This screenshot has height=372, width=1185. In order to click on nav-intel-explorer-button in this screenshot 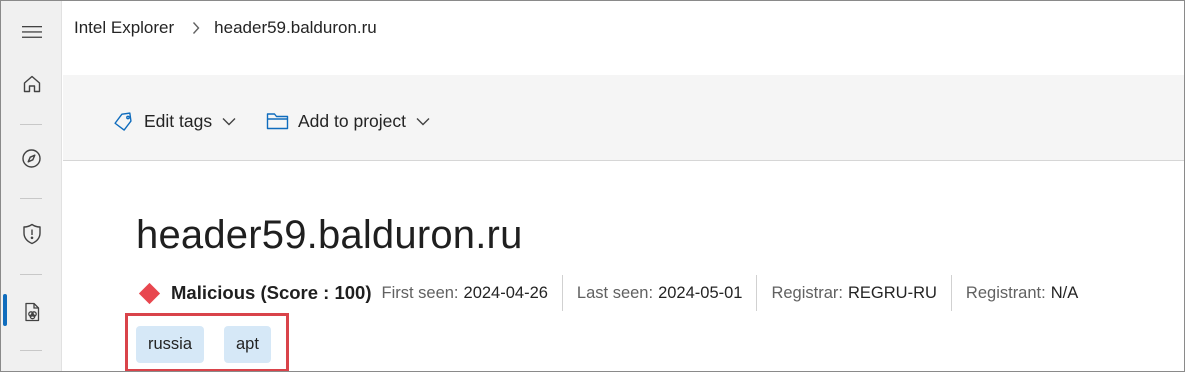, I will do `click(31, 312)`.